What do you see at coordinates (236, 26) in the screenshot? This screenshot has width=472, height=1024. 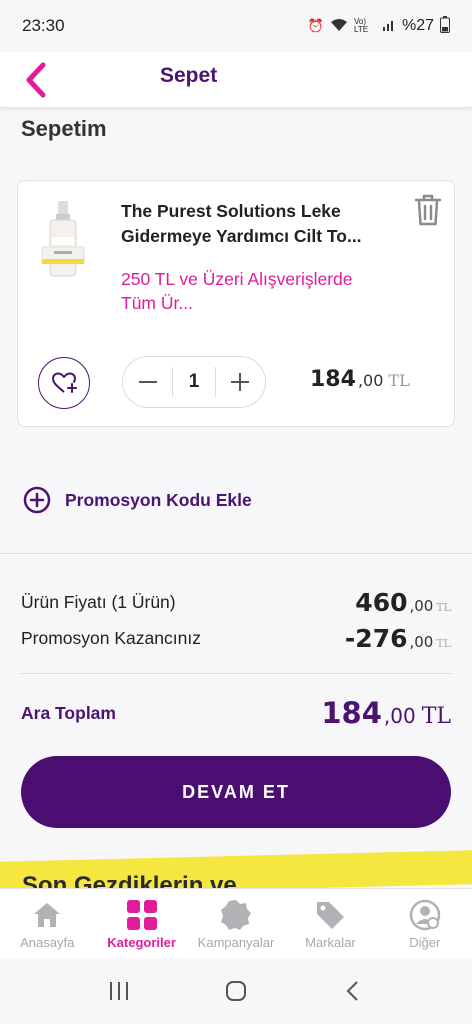 I see `status-bar: 23:30 ⏰ Vo) LTE %27` at bounding box center [236, 26].